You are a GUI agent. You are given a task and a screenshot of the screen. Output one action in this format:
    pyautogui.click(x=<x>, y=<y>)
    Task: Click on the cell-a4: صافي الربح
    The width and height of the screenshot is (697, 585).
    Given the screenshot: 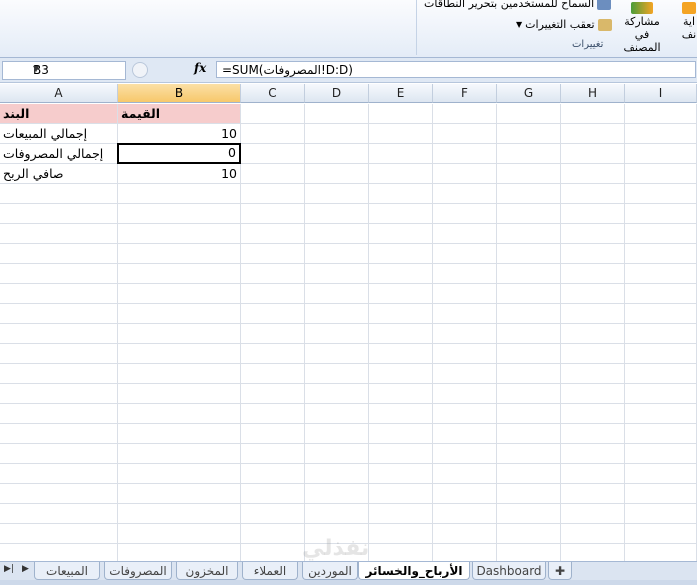 What is the action you would take?
    pyautogui.click(x=58, y=173)
    